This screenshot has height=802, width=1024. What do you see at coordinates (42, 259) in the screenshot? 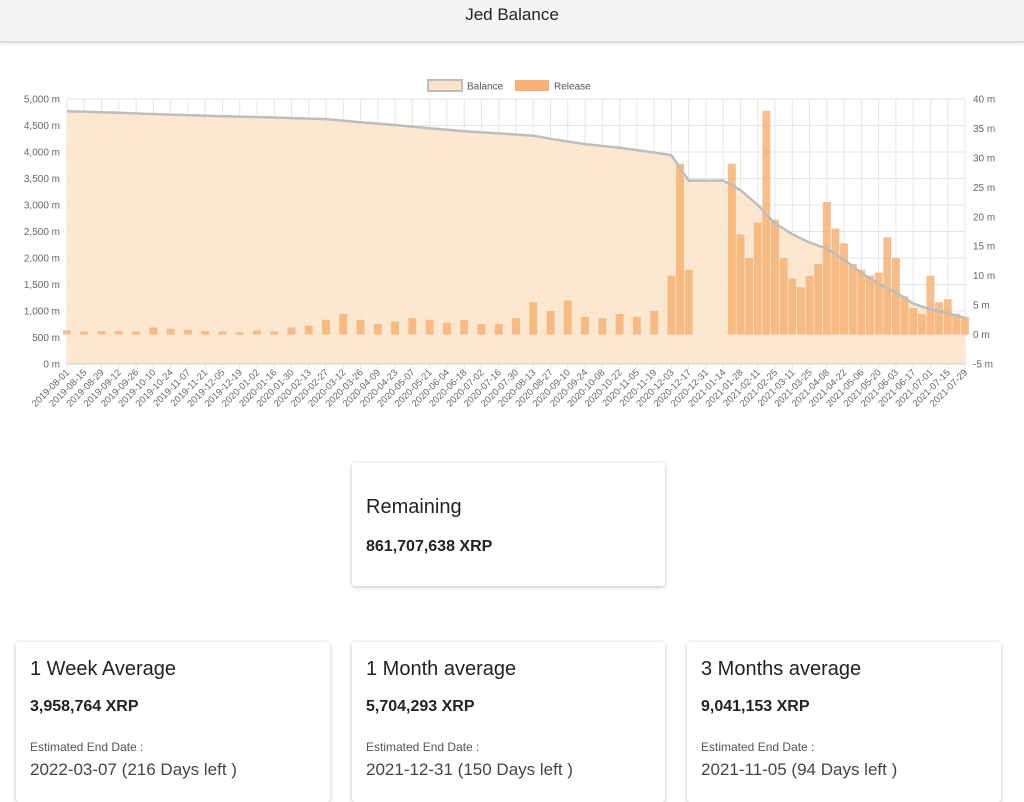
I see `y-left-tick-label: 2,000 m` at bounding box center [42, 259].